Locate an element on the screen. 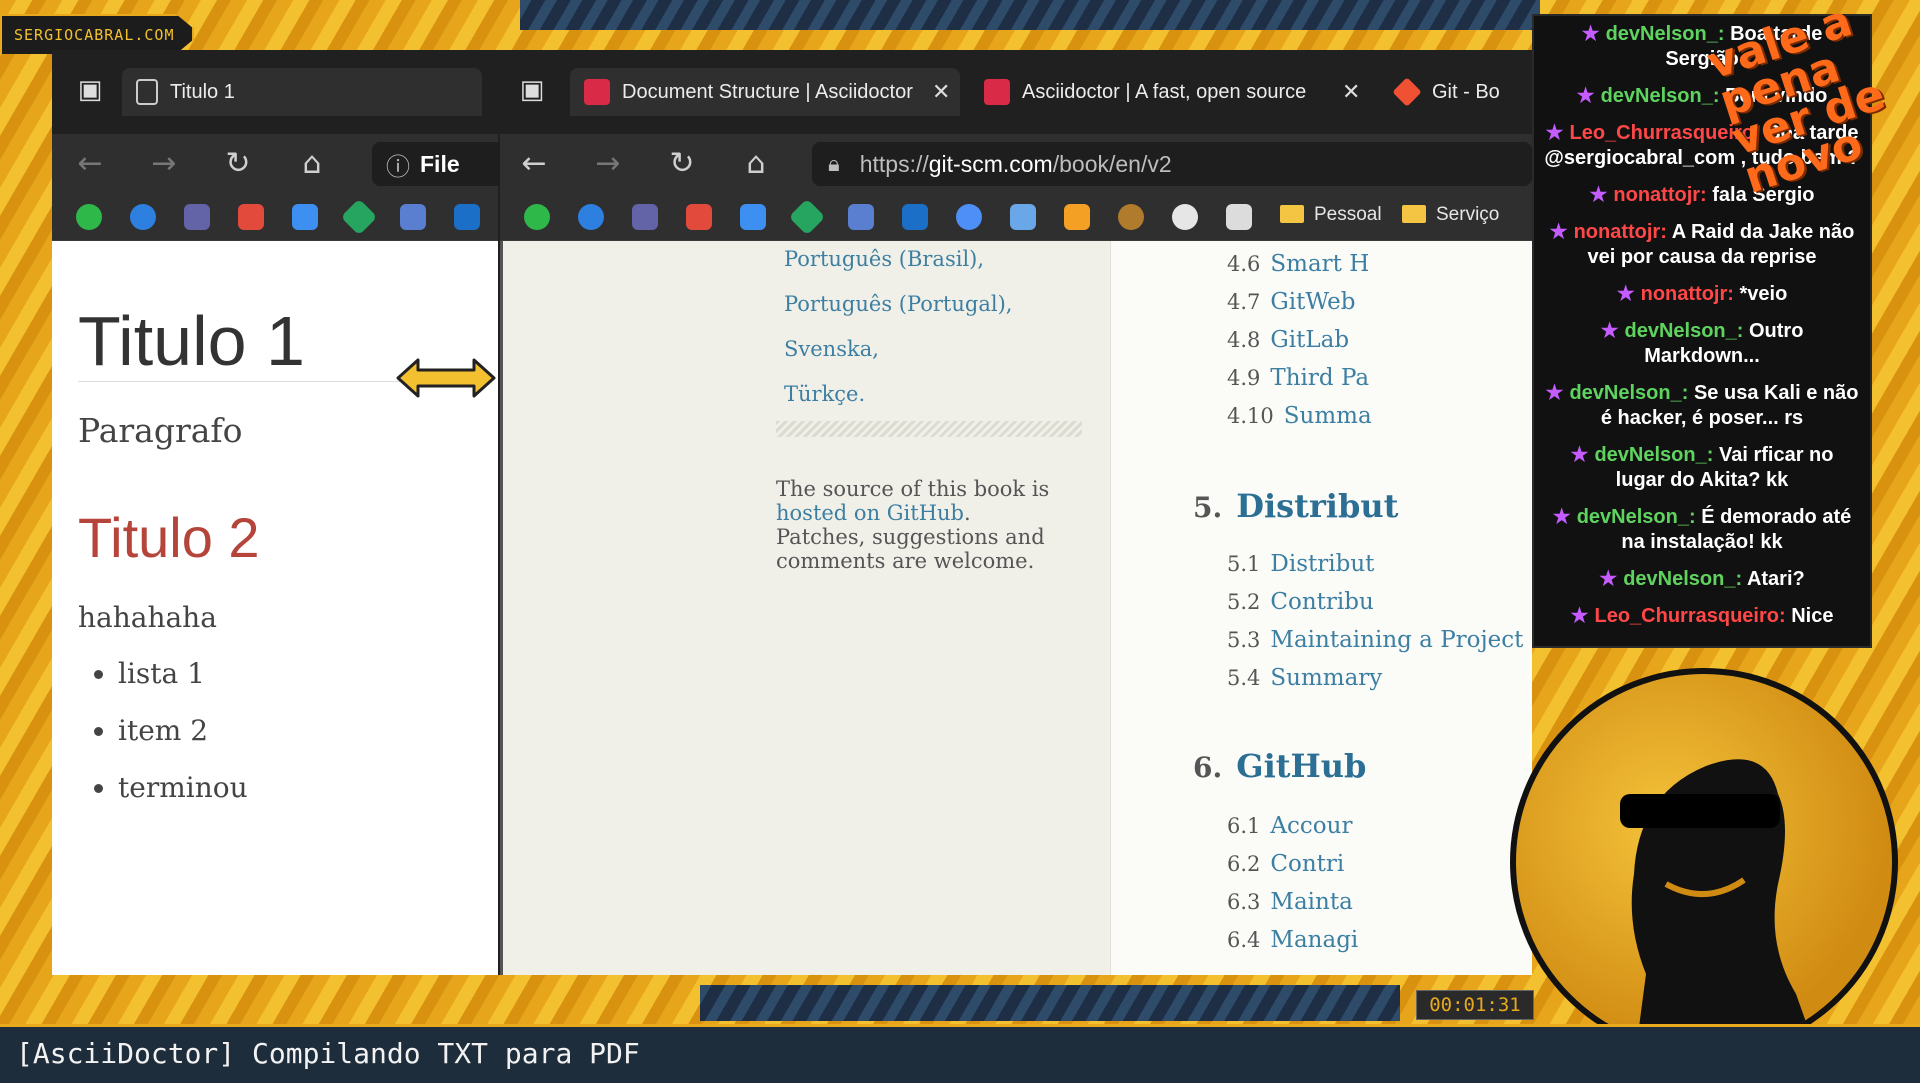 This screenshot has width=1920, height=1083. git-icon is located at coordinates (1407, 92).